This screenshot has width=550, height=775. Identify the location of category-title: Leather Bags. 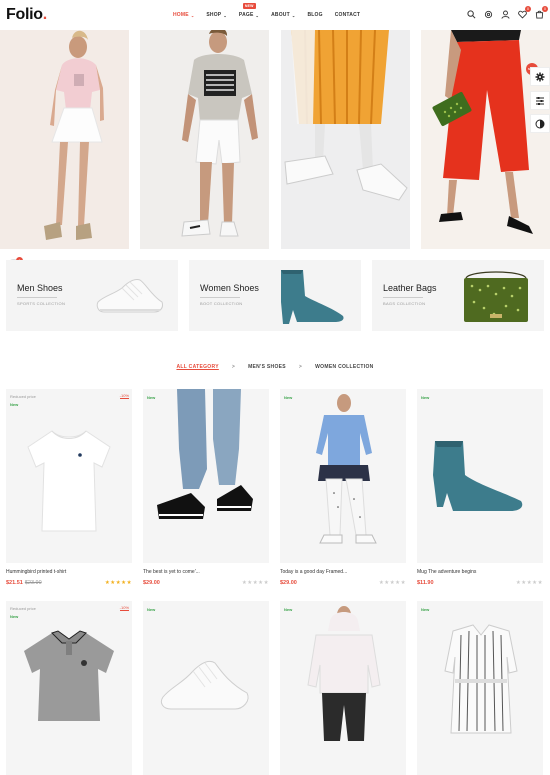
(410, 288).